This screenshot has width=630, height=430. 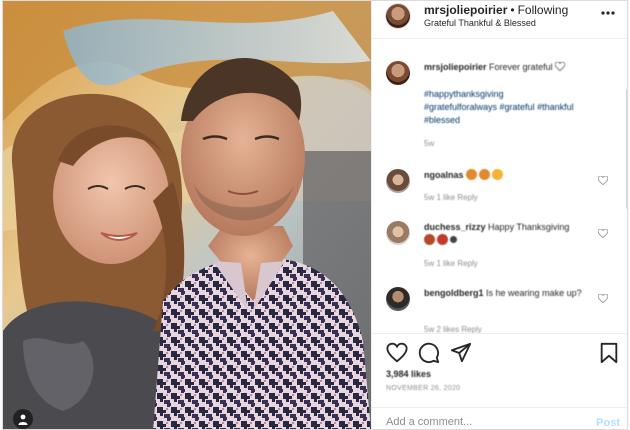 What do you see at coordinates (444, 175) in the screenshot?
I see `comment-username: ngoalnas` at bounding box center [444, 175].